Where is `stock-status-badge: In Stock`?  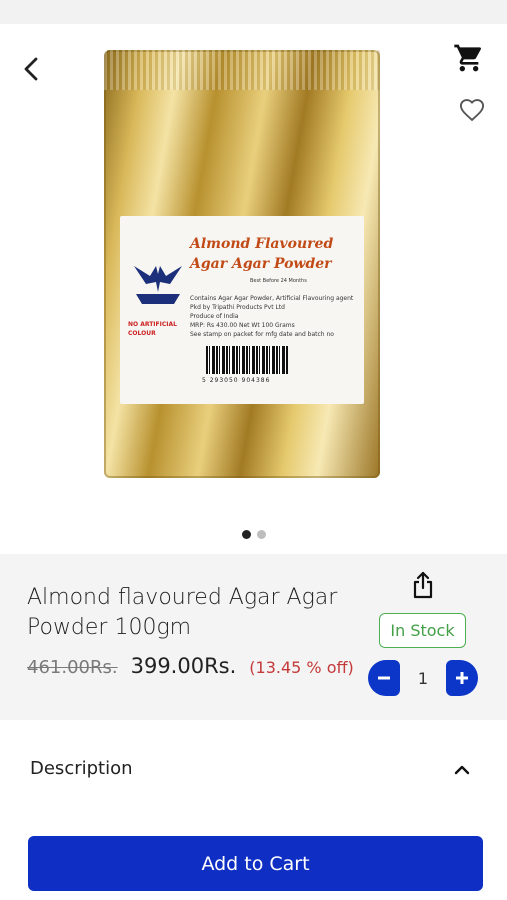
stock-status-badge: In Stock is located at coordinates (422, 630).